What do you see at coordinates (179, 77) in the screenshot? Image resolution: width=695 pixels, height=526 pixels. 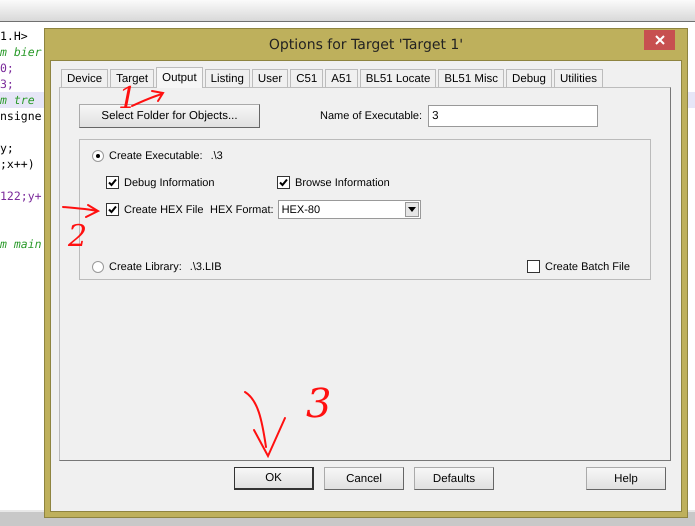 I see `tab: Output` at bounding box center [179, 77].